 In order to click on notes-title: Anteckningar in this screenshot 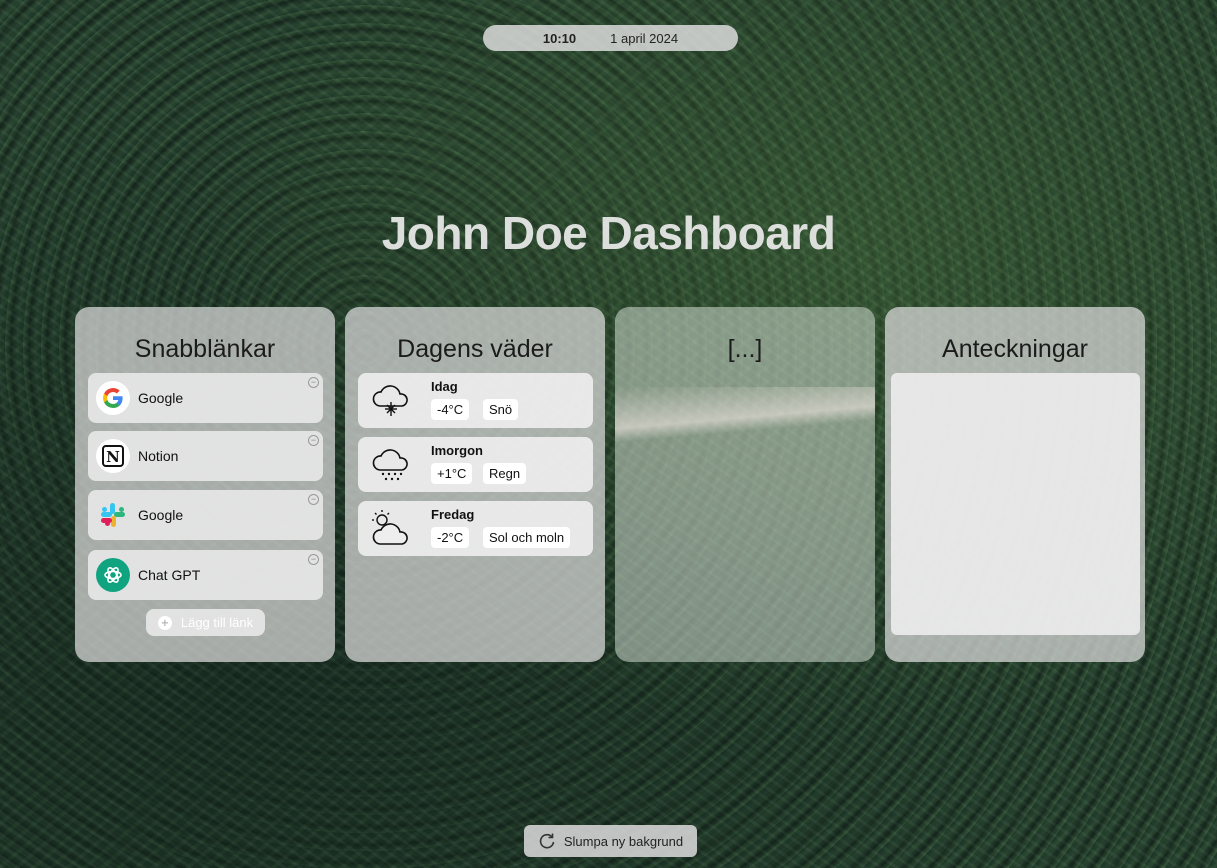, I will do `click(1015, 349)`.